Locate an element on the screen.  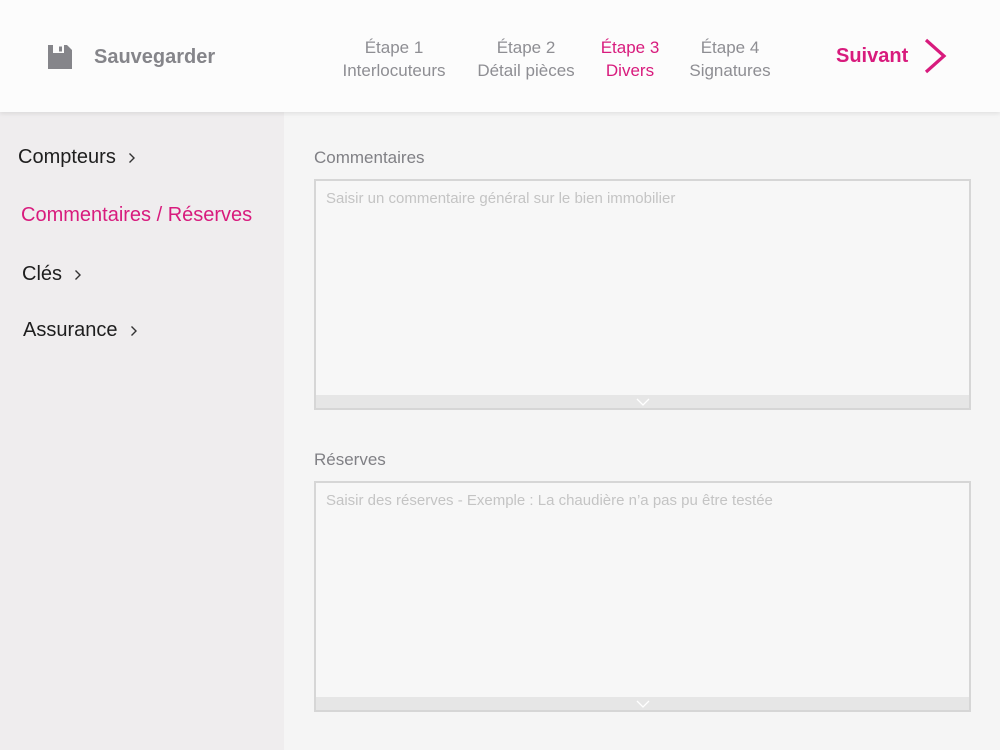
step-2-title: Détail pièces is located at coordinates (526, 70).